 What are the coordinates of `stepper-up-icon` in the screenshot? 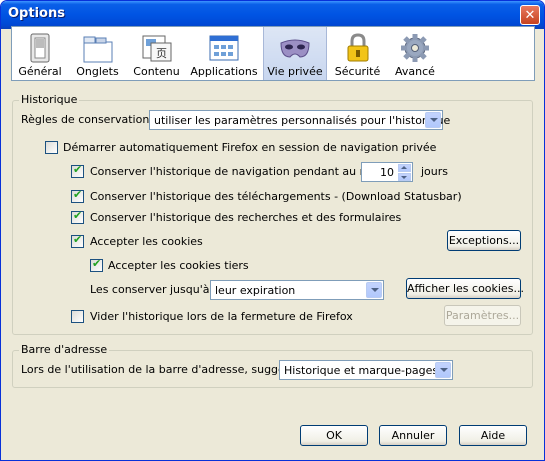 It's located at (404, 168).